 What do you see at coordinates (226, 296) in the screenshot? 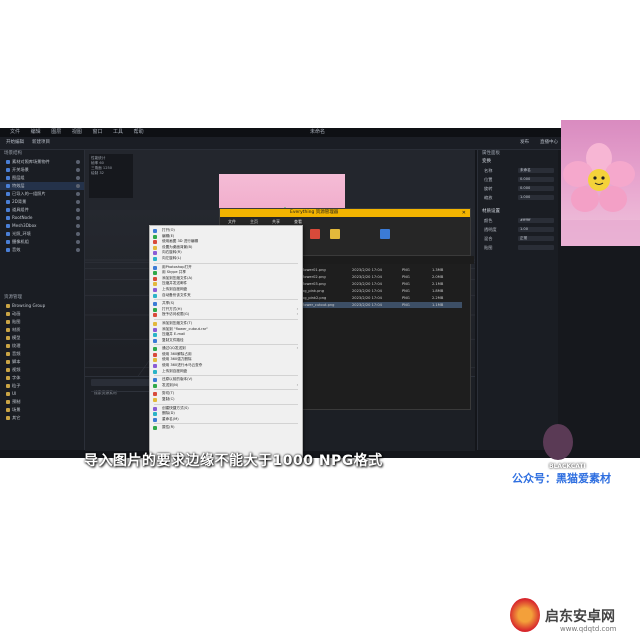
I see `context-menu-item: 自动备份该文件夹` at bounding box center [226, 296].